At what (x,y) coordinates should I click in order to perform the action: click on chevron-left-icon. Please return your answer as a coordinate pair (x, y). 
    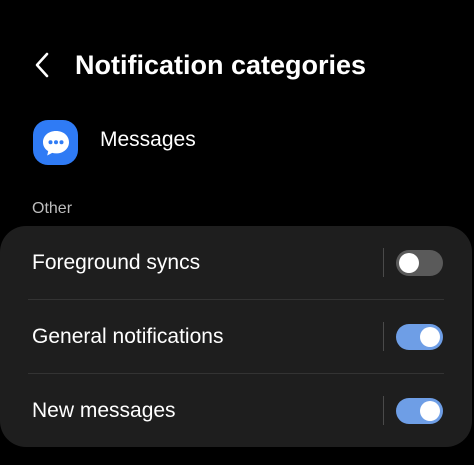
    Looking at the image, I should click on (42, 65).